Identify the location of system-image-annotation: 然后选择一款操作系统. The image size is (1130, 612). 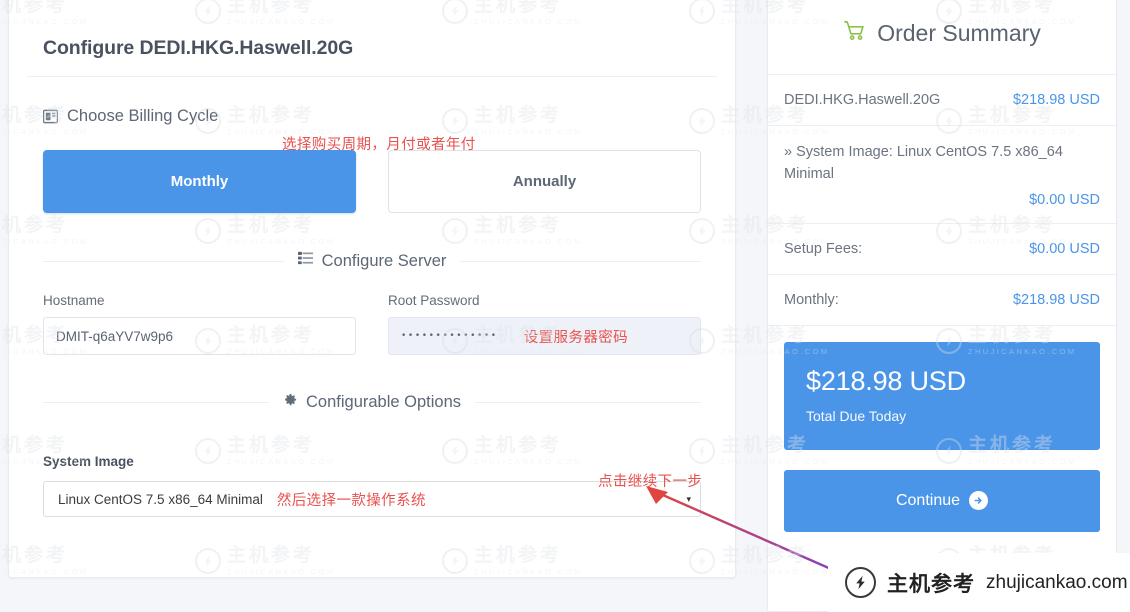
(351, 500).